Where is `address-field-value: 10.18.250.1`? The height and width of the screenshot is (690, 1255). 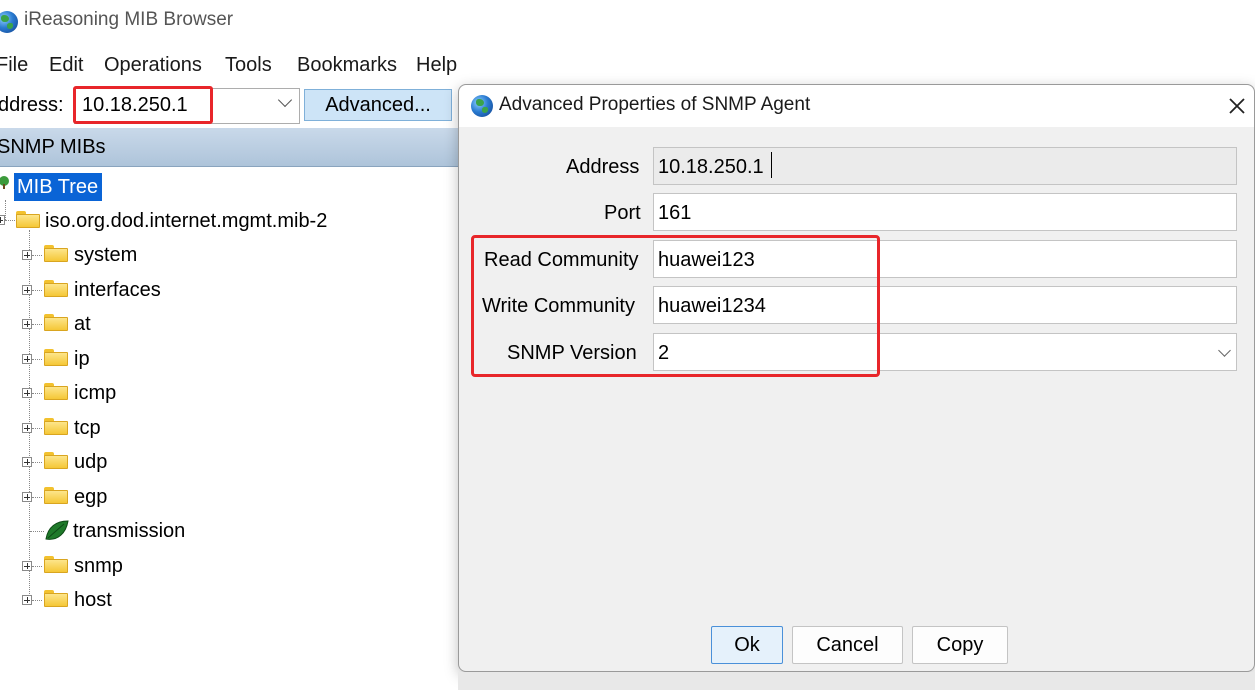
address-field-value: 10.18.250.1 is located at coordinates (711, 167).